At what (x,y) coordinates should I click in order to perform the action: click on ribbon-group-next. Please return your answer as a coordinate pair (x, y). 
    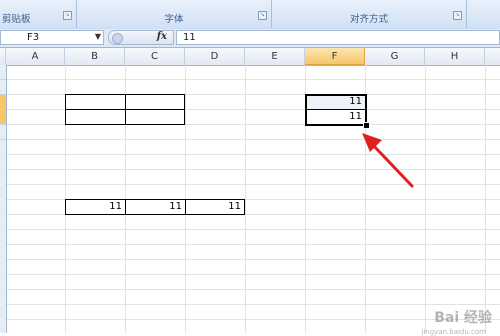
    Looking at the image, I should click on (483, 14).